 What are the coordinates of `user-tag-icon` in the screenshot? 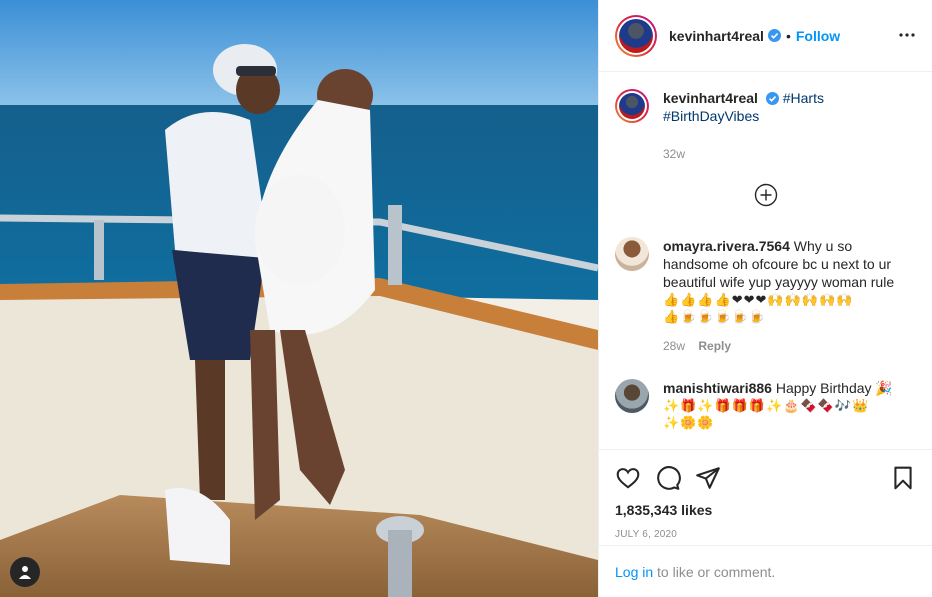 It's located at (25, 572).